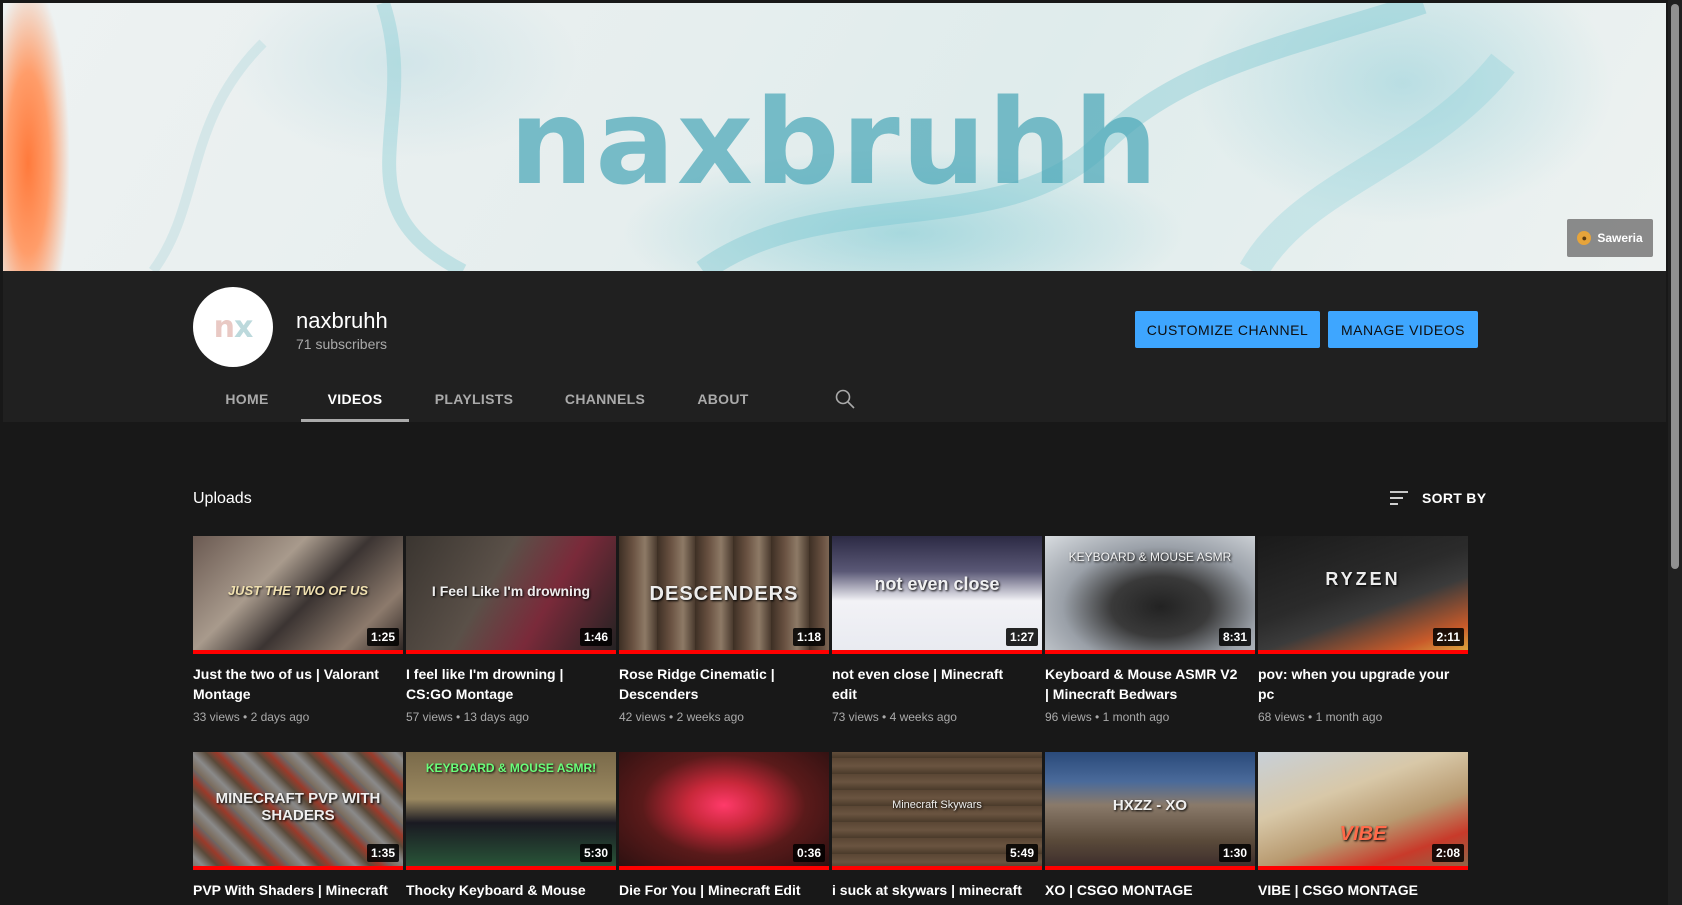 This screenshot has height=905, width=1682. Describe the element at coordinates (342, 344) in the screenshot. I see `subscriber-count: 71 subscribers` at that location.